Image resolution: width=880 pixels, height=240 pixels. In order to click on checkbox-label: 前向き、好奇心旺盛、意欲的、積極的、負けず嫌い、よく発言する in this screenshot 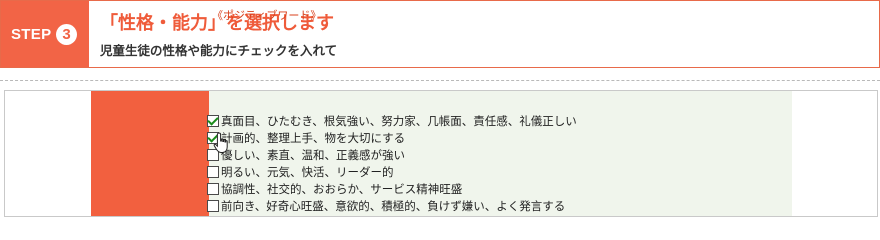, I will do `click(393, 206)`.